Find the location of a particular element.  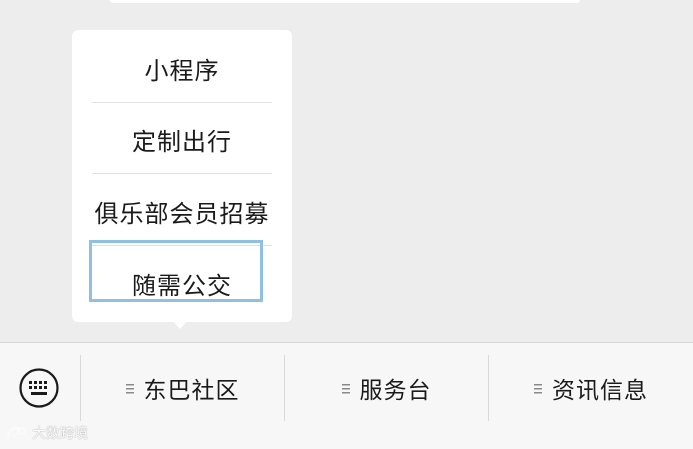

tab-label: 东巴社区 is located at coordinates (191, 391).